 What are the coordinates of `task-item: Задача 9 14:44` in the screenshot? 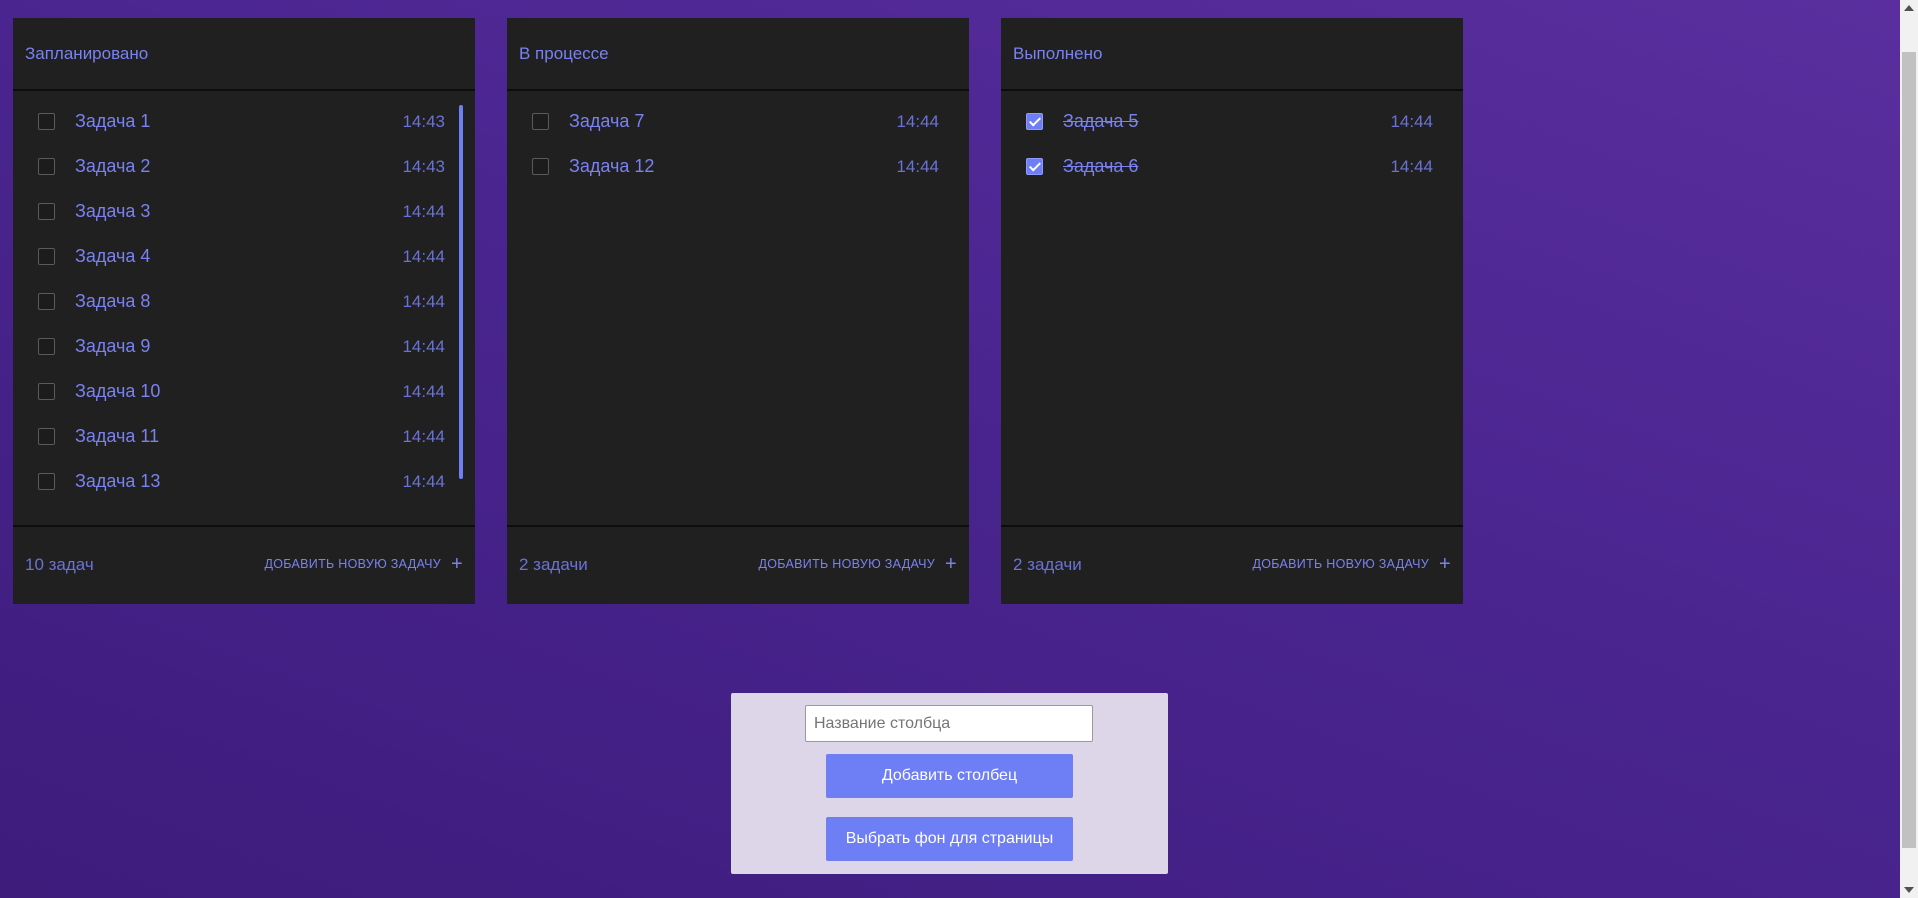 It's located at (244, 347).